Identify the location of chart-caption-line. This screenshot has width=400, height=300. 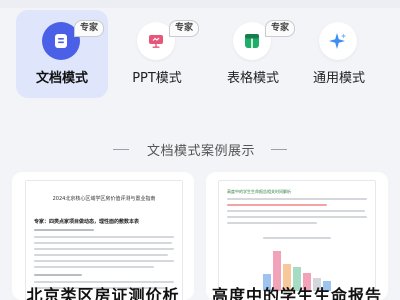
(297, 238).